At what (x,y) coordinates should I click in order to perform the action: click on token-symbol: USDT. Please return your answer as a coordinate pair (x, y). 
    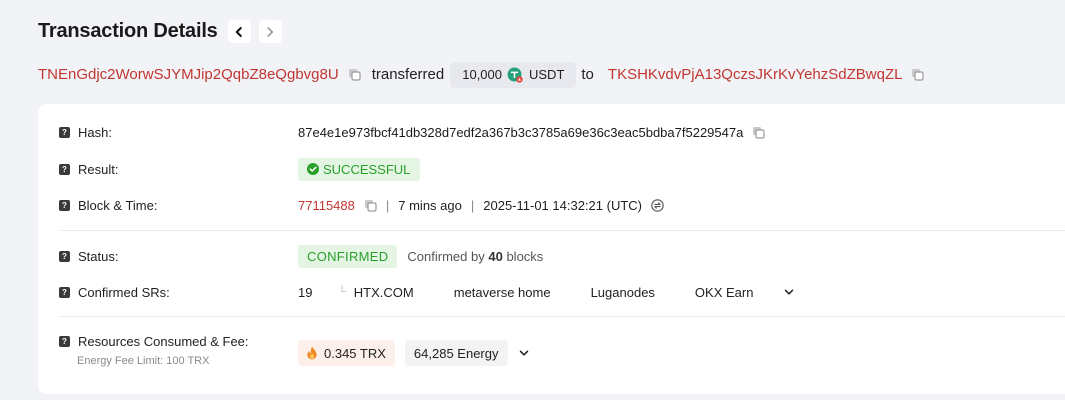
    Looking at the image, I should click on (547, 74).